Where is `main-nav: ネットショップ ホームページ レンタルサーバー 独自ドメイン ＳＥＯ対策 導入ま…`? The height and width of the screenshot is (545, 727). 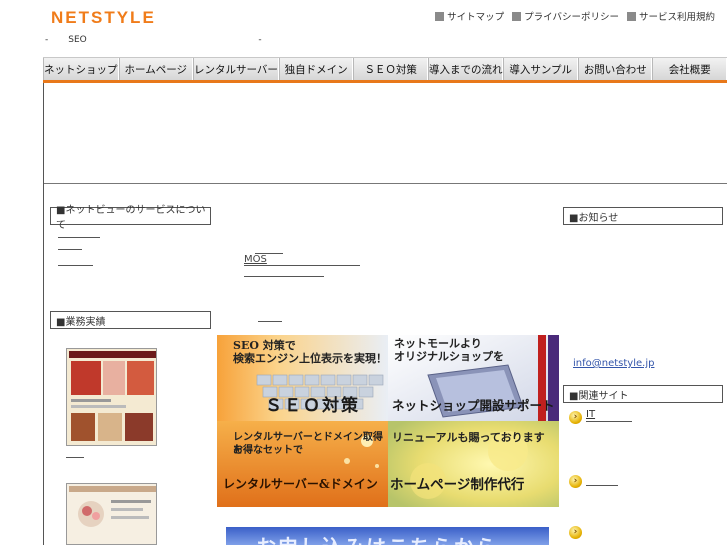
main-nav: ネットショップ ホームページ レンタルサーバー 独自ドメイン ＳＥＯ対策 導入ま… is located at coordinates (385, 68).